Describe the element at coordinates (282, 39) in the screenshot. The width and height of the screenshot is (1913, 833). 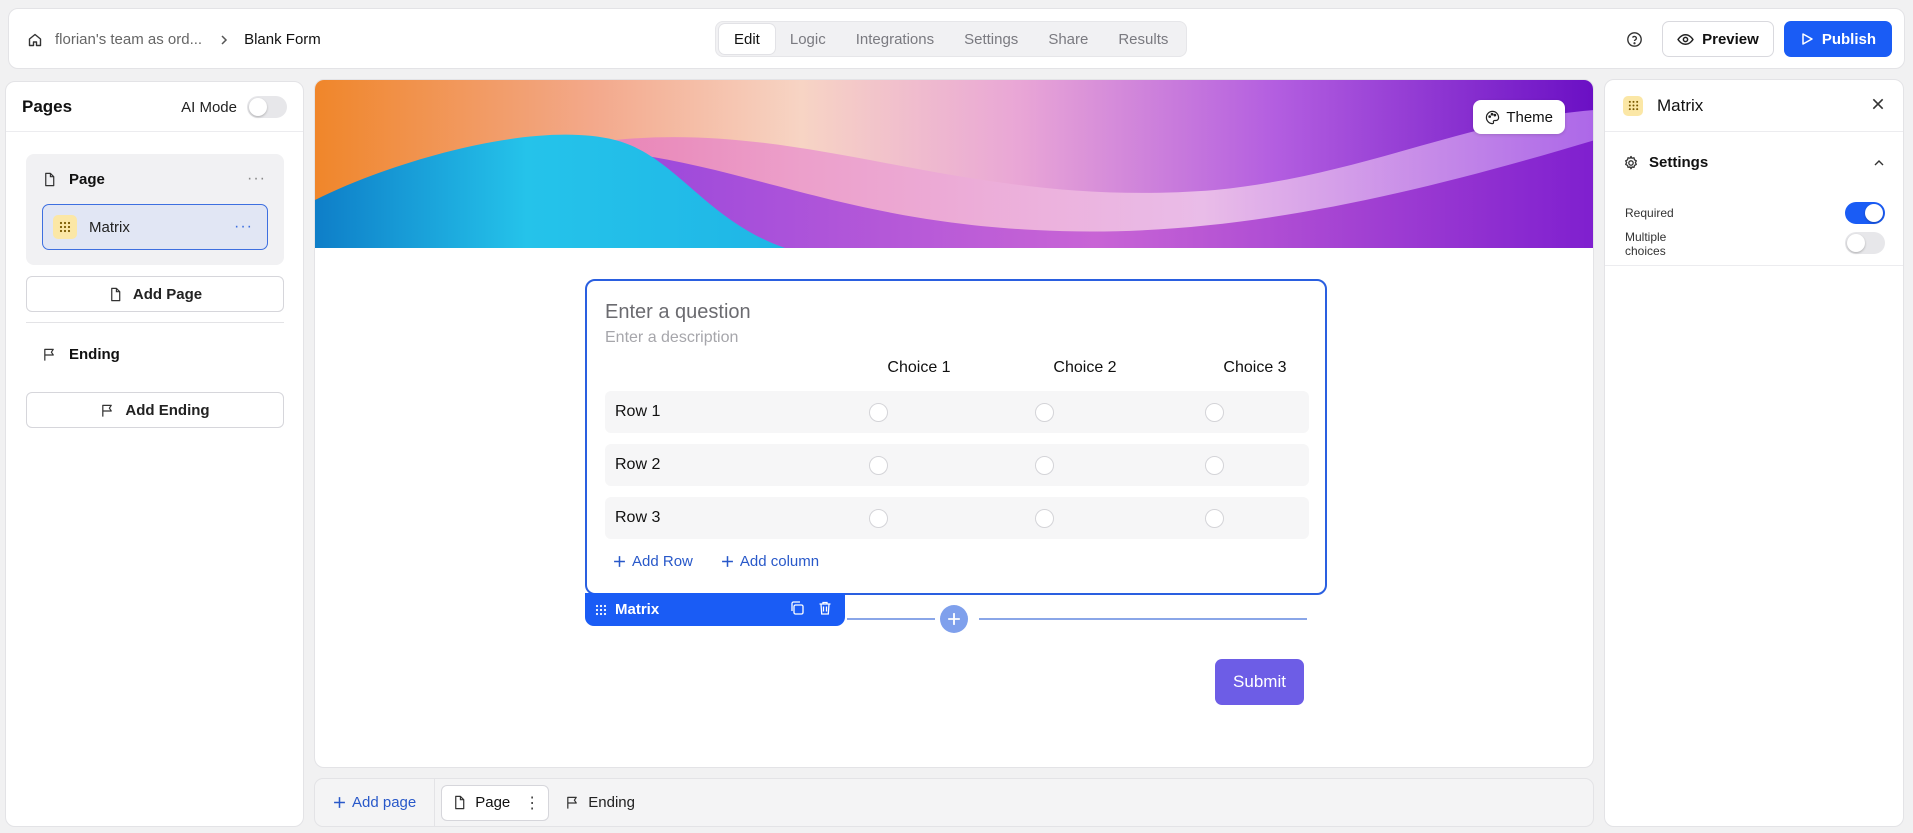
I see `breadcrumb-form-name: Blank Form` at that location.